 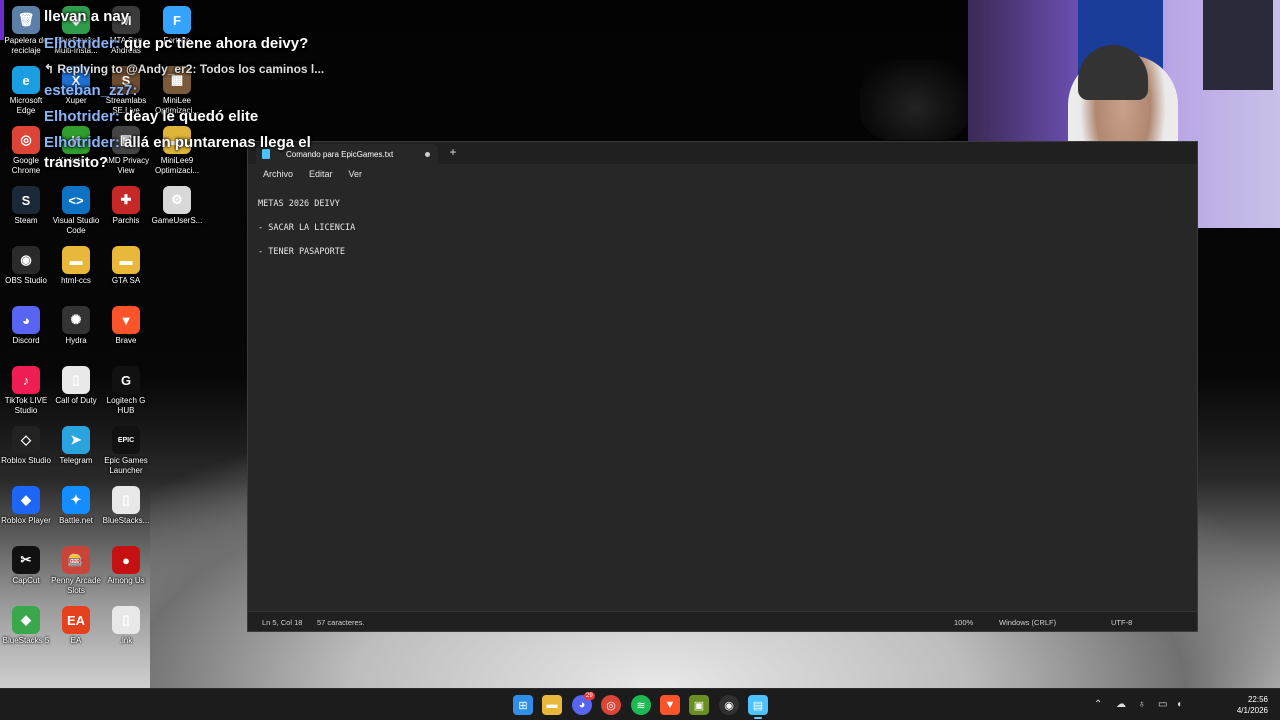 I want to click on line-ending: Windows (CRLF), so click(x=1027, y=622).